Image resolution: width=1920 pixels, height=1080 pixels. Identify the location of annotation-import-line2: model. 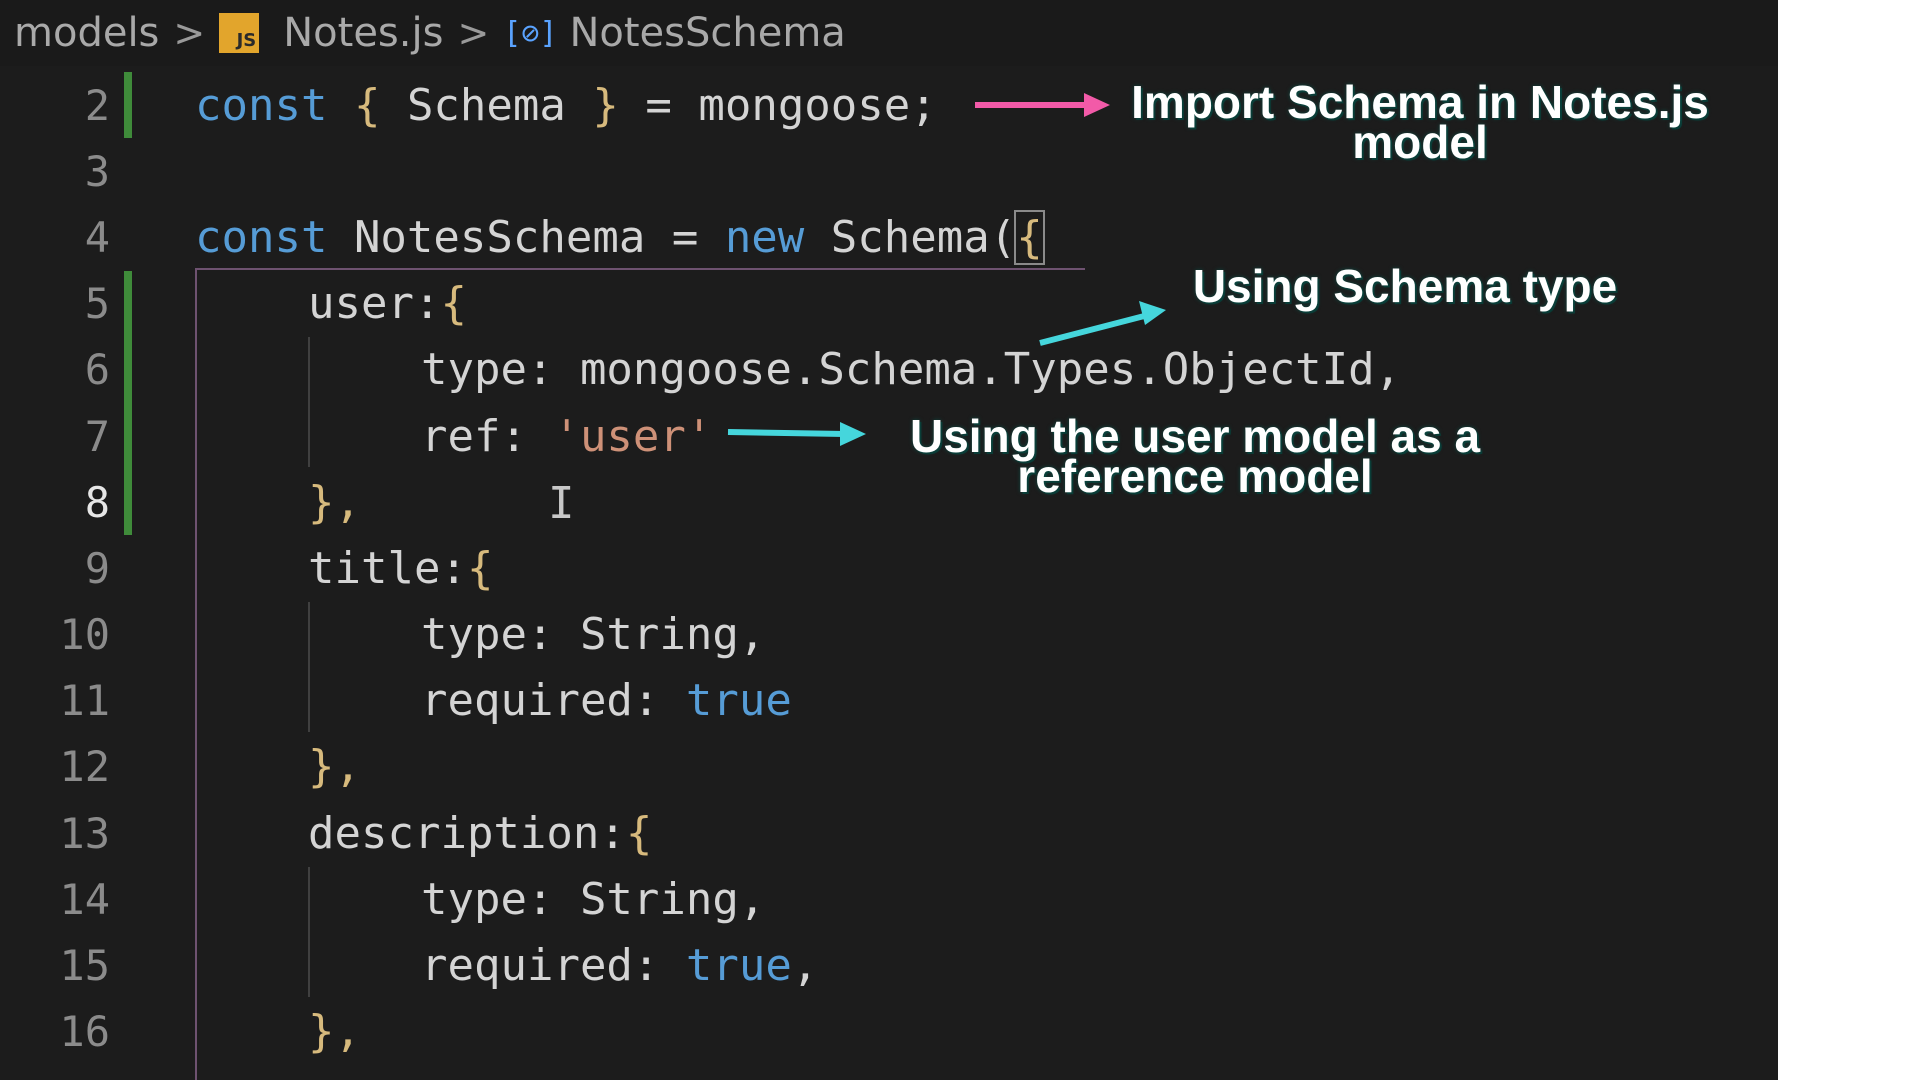
(1420, 142).